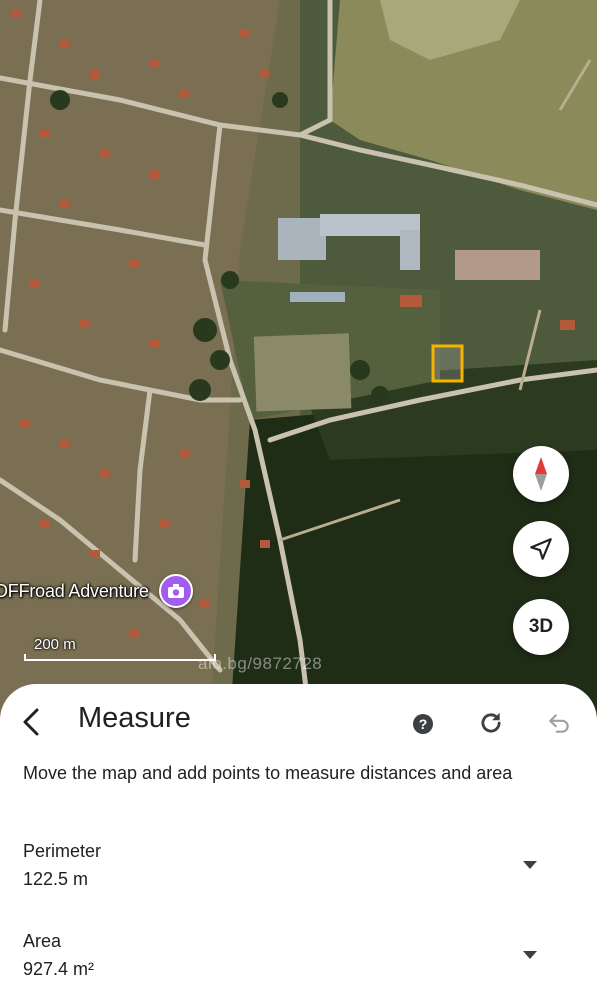  What do you see at coordinates (56, 879) in the screenshot?
I see `perimeter-value: 122.5 m` at bounding box center [56, 879].